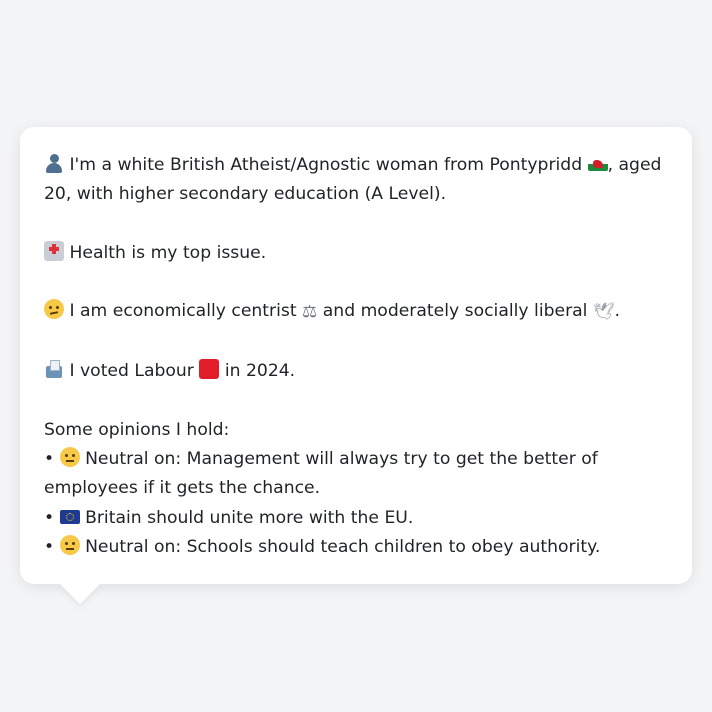 This screenshot has height=712, width=712. I want to click on opinion-text: Britain should unite more with the EU., so click(249, 517).